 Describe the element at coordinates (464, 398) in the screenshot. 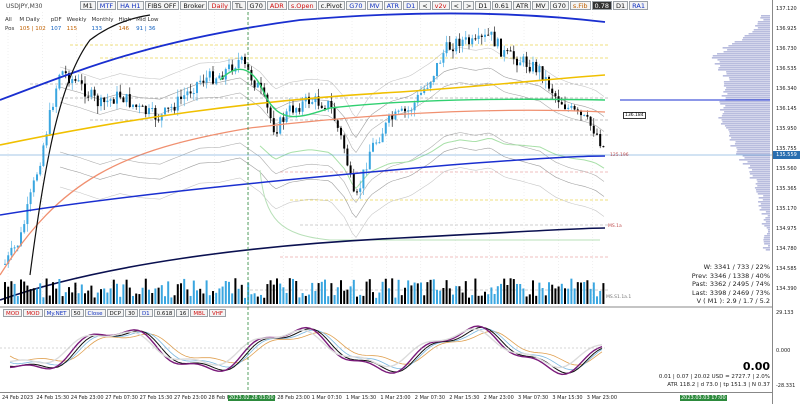

I see `time-tick: 2 Mar 15:30` at that location.